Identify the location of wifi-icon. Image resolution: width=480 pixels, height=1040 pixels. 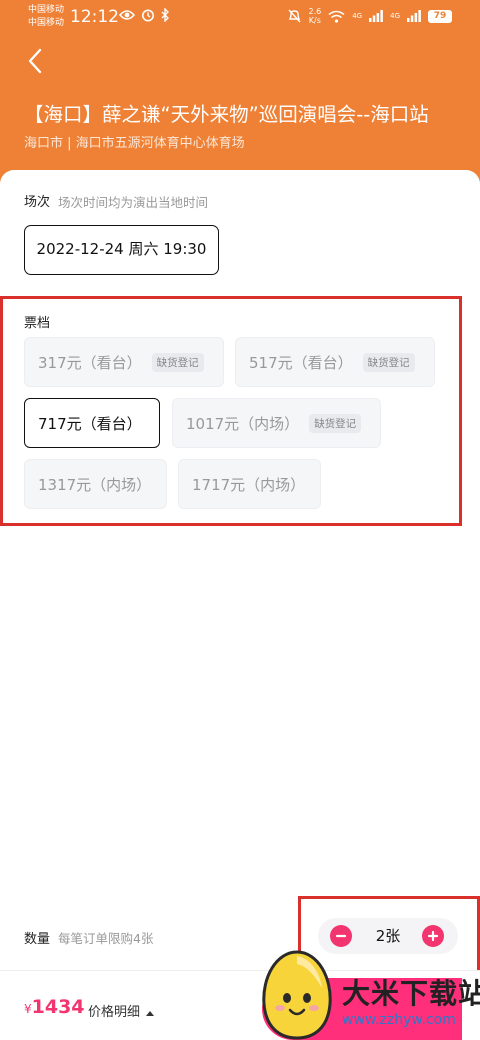
(336, 16).